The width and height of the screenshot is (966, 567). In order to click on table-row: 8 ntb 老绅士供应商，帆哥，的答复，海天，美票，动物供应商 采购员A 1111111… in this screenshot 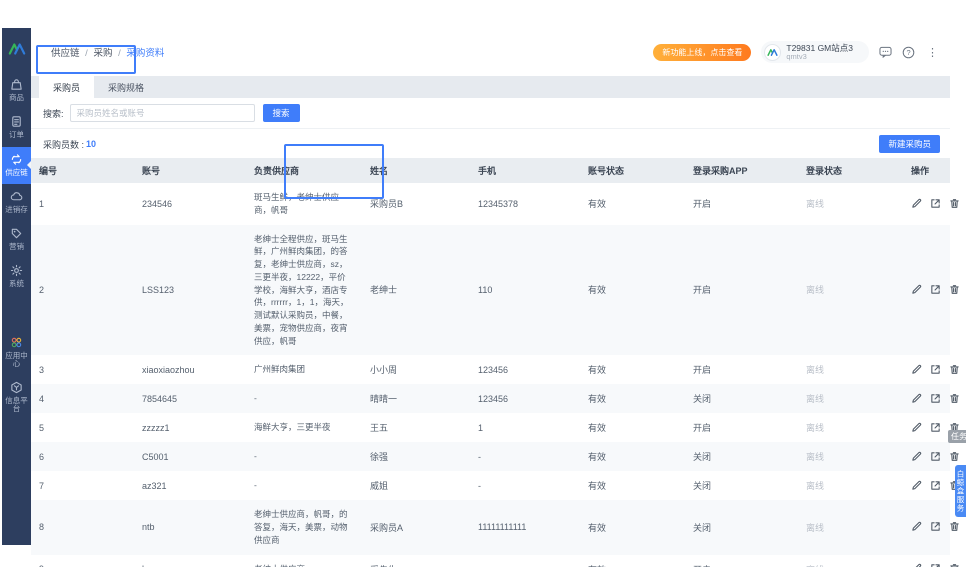, I will do `click(495, 527)`.